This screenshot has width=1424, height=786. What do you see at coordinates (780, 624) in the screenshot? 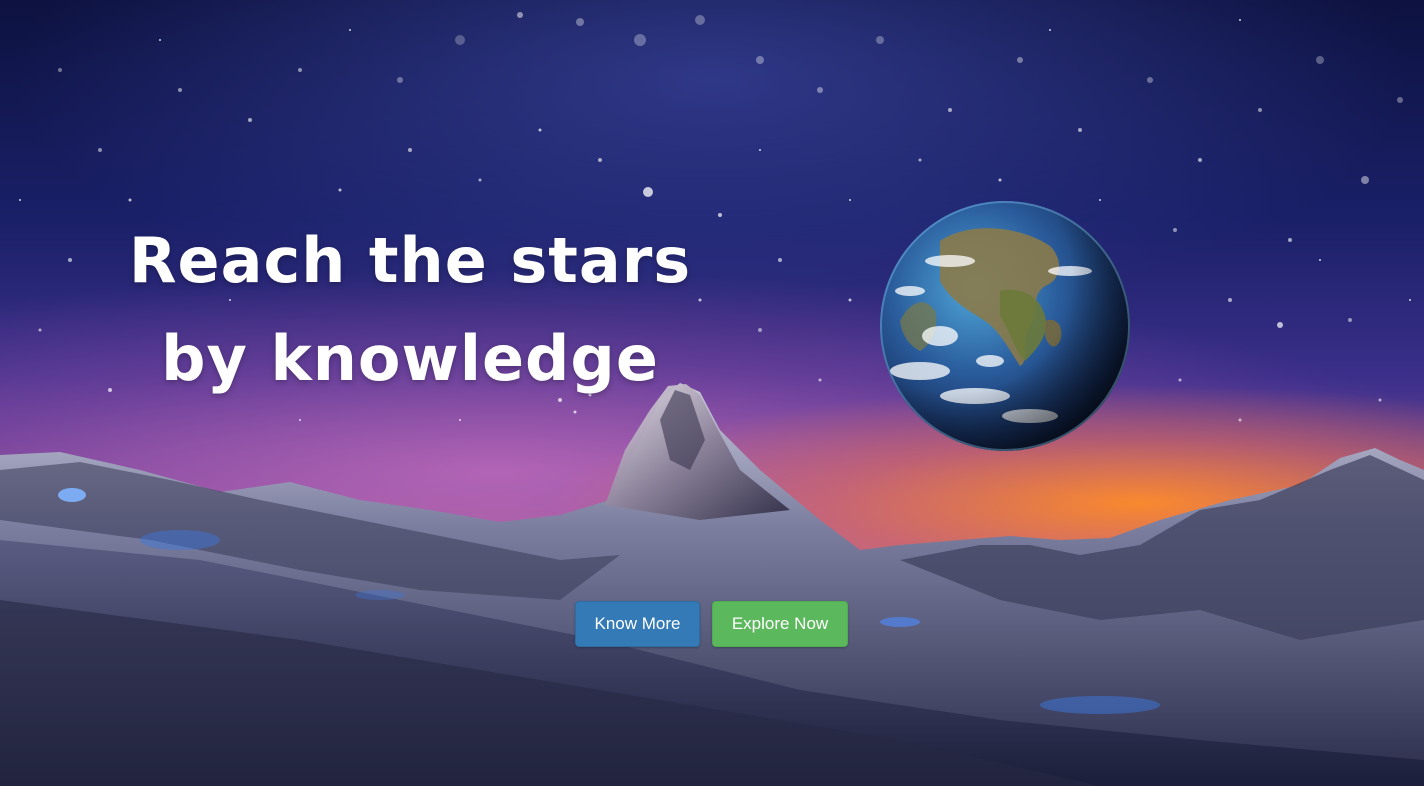
I see `explore-now-button: Explore Now` at bounding box center [780, 624].